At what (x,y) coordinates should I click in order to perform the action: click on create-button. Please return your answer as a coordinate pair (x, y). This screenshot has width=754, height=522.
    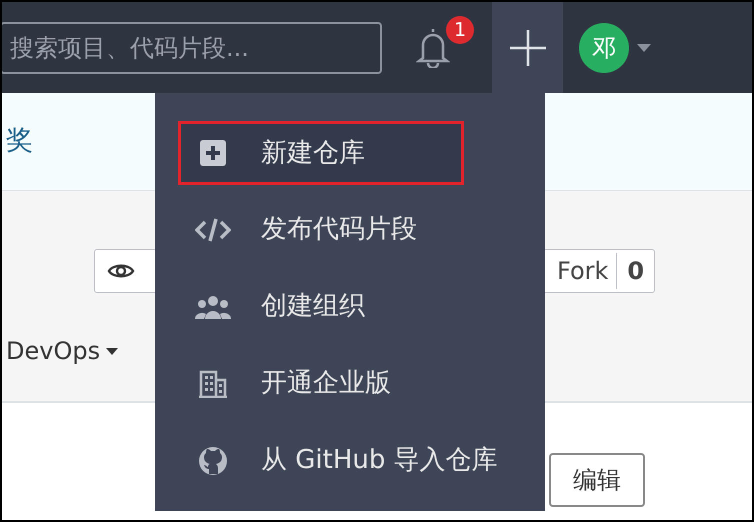
    Looking at the image, I should click on (527, 47).